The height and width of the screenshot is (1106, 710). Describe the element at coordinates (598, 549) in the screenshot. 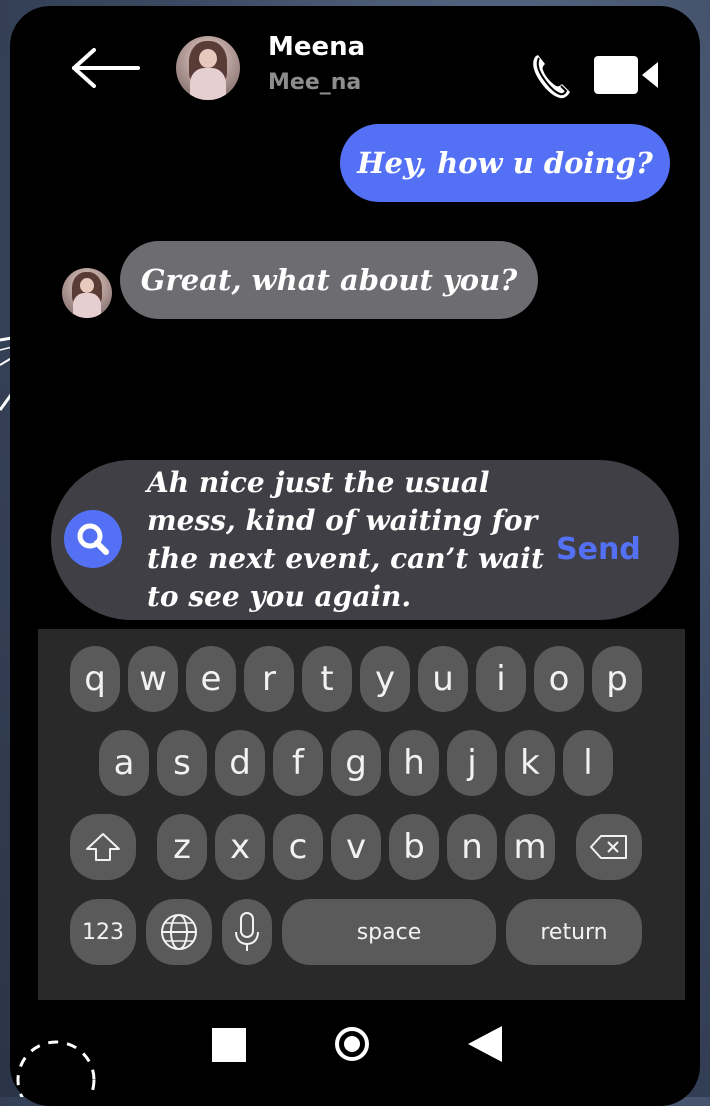

I see `send-button: Send` at that location.